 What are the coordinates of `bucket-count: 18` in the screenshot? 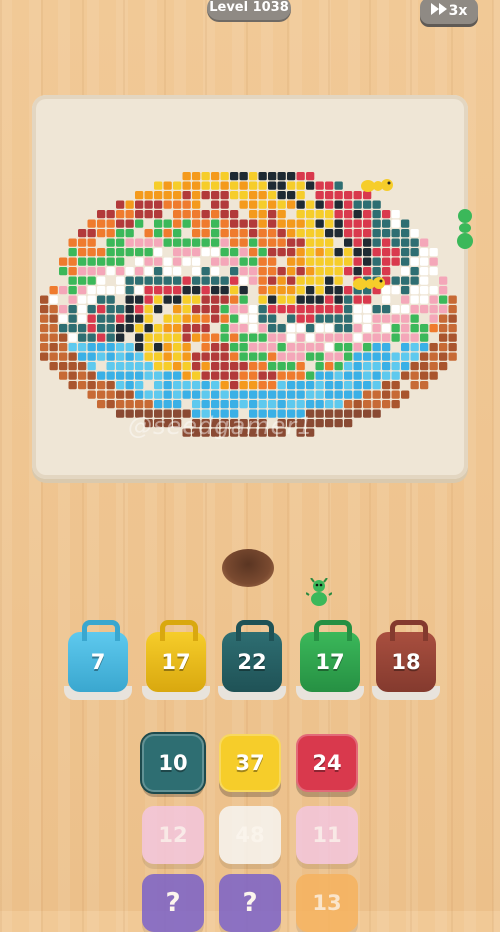 It's located at (406, 662).